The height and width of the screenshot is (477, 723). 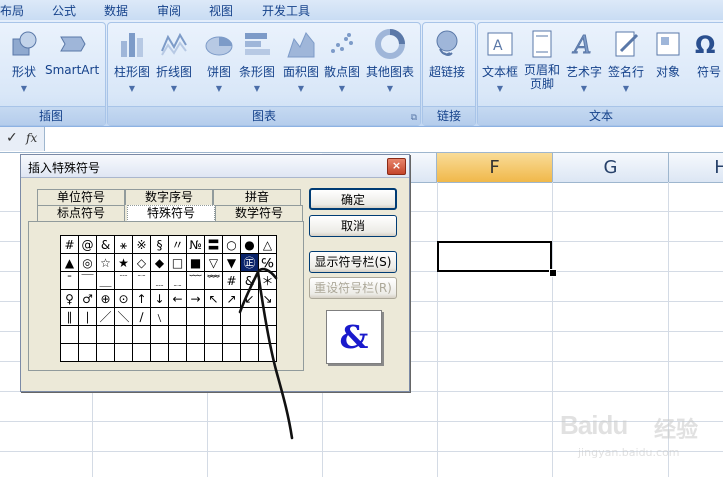 What do you see at coordinates (266, 353) in the screenshot?
I see `annotation-arrow` at bounding box center [266, 353].